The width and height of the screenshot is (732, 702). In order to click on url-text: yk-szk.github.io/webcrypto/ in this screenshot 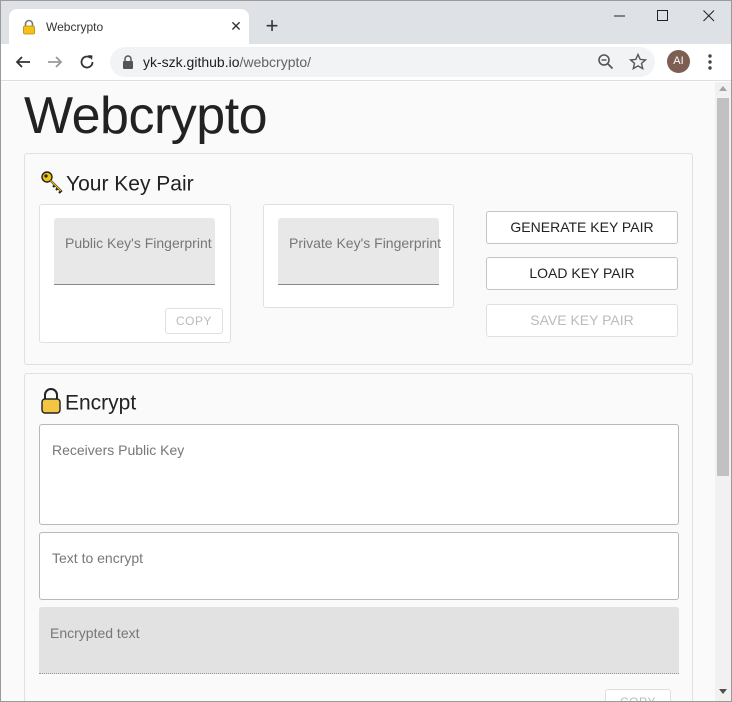, I will do `click(227, 62)`.